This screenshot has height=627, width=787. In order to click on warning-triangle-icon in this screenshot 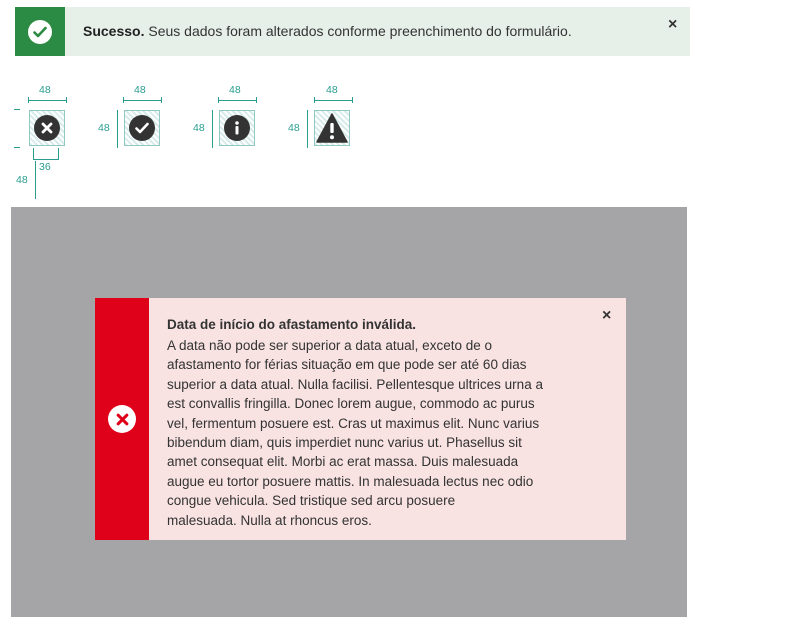, I will do `click(332, 128)`.